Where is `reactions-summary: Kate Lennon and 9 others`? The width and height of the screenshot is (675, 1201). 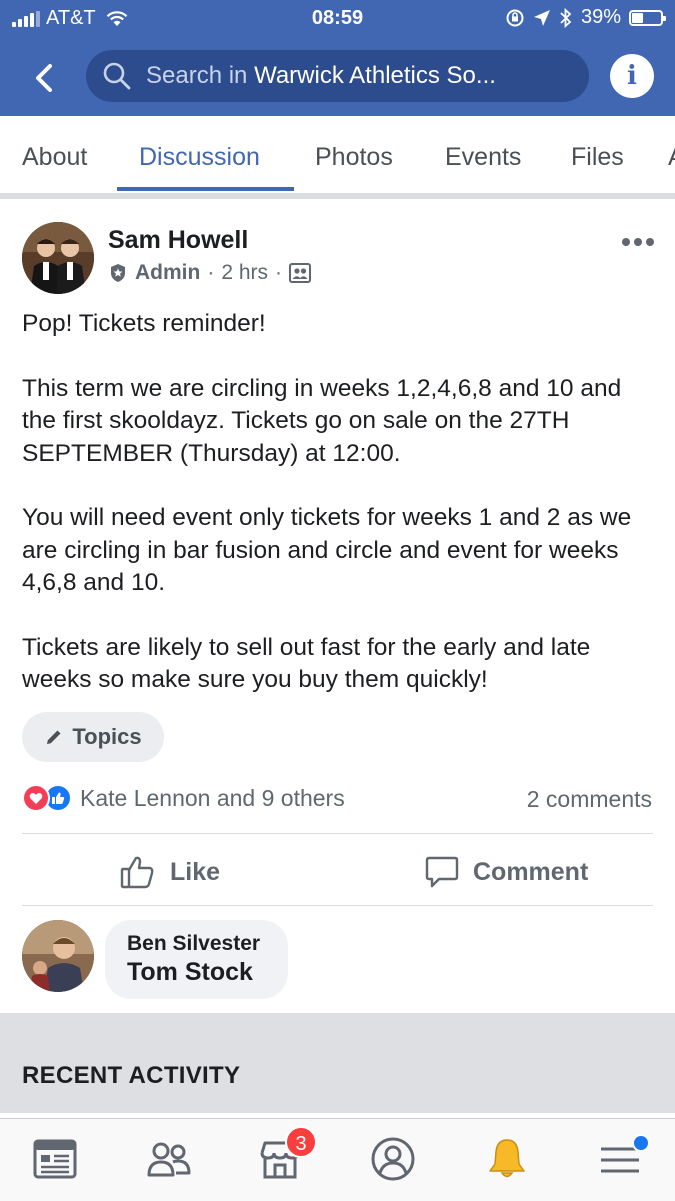
reactions-summary: Kate Lennon and 9 others is located at coordinates (183, 798).